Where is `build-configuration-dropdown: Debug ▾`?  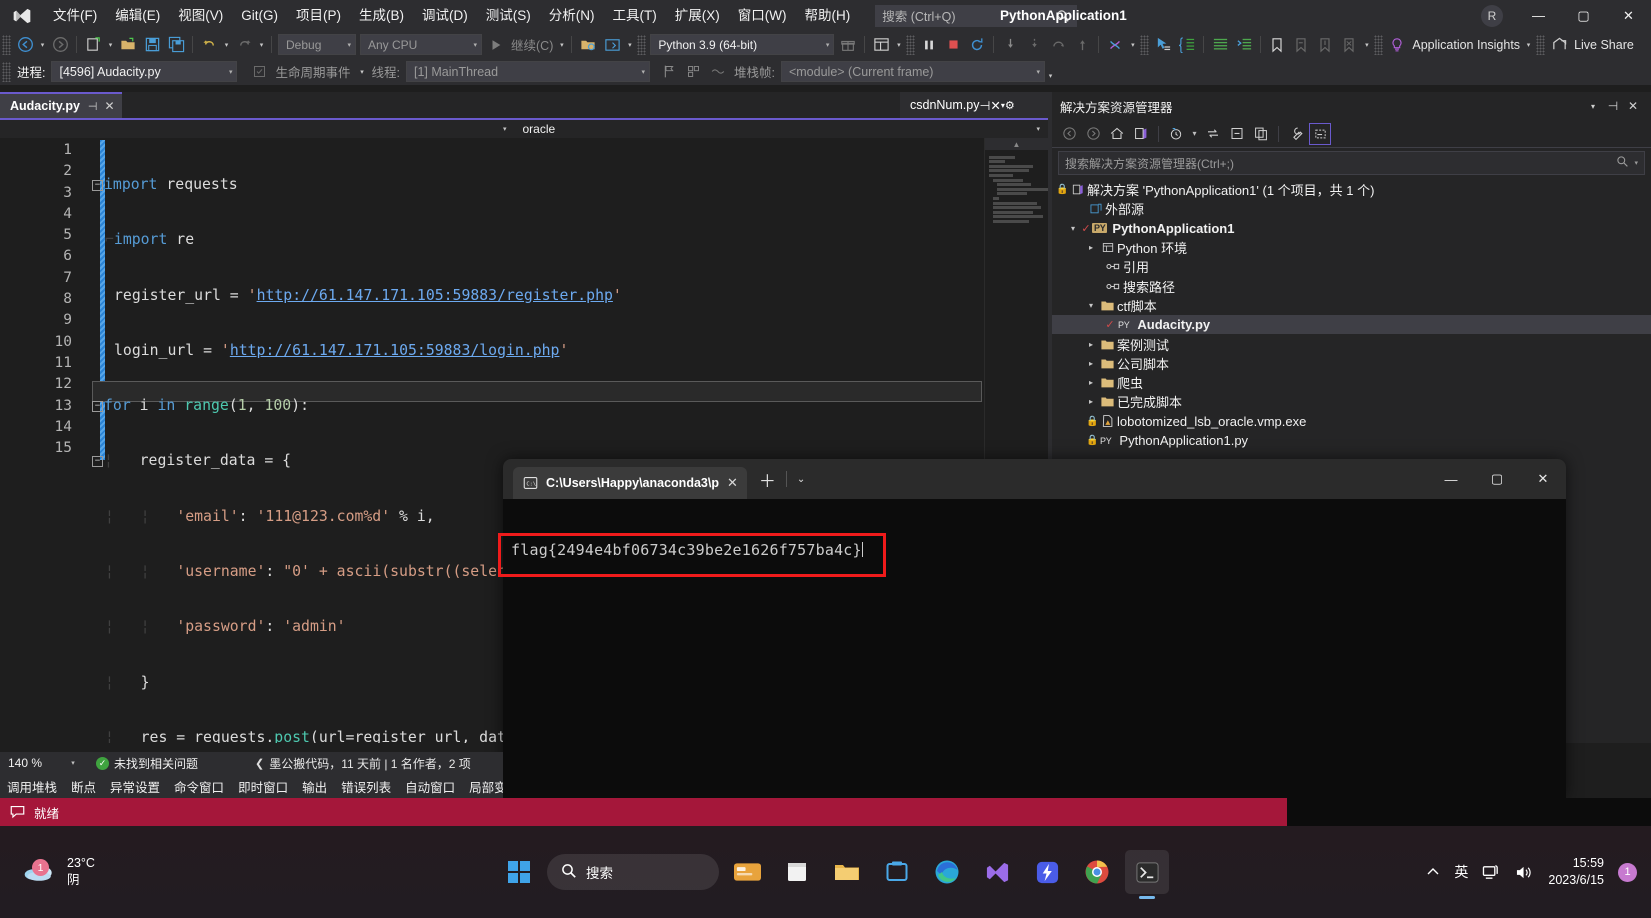
build-configuration-dropdown: Debug ▾ is located at coordinates (317, 44).